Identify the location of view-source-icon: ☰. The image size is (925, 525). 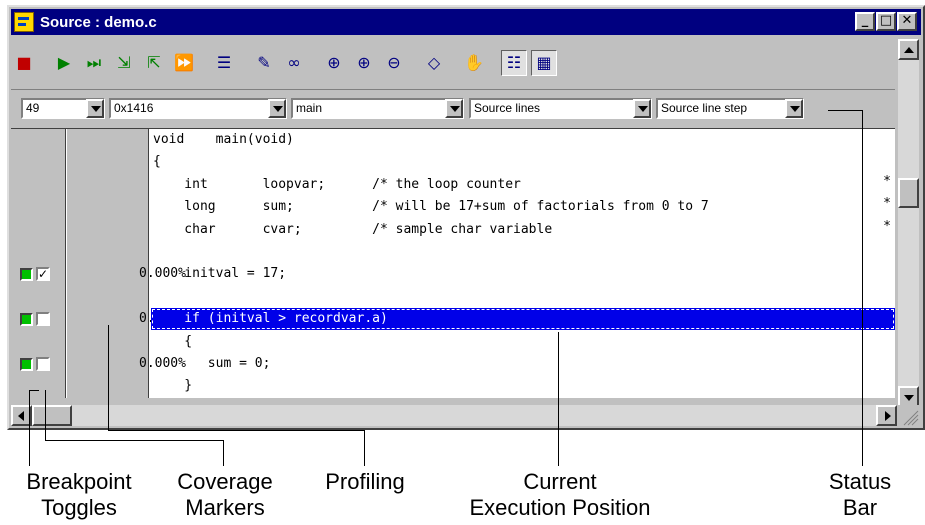
(224, 63).